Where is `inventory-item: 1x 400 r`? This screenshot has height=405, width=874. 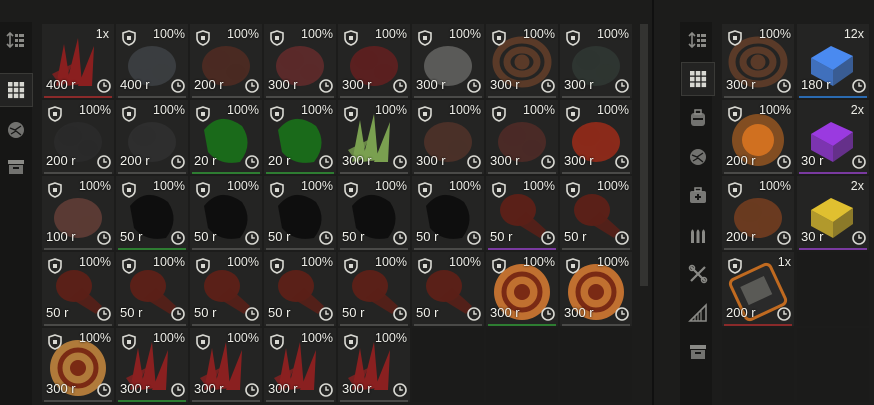
inventory-item: 1x 400 r is located at coordinates (78, 61).